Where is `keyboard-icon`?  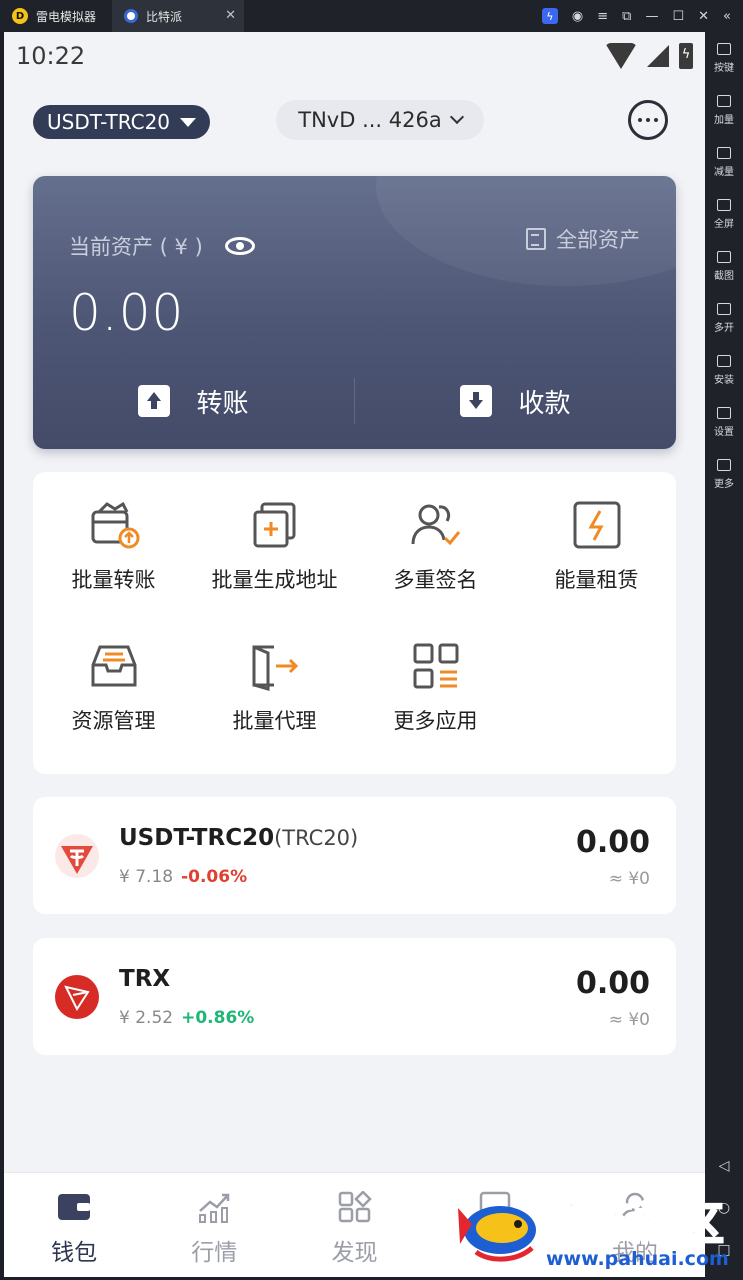
keyboard-icon is located at coordinates (724, 48).